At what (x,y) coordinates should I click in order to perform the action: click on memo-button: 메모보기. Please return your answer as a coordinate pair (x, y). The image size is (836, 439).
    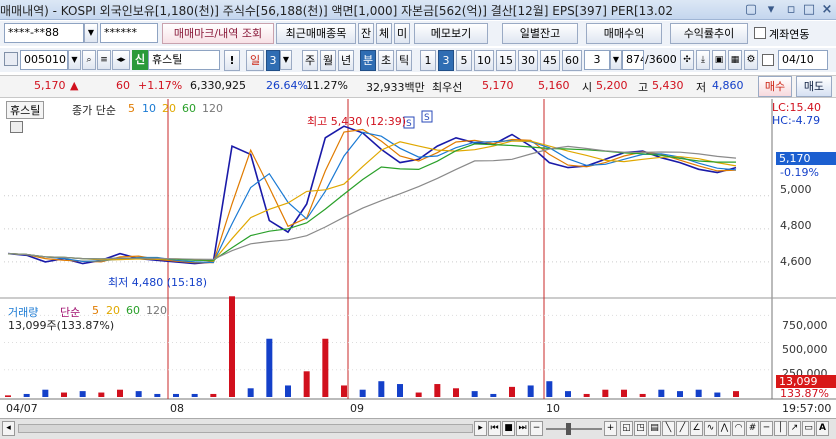
    Looking at the image, I should click on (451, 33).